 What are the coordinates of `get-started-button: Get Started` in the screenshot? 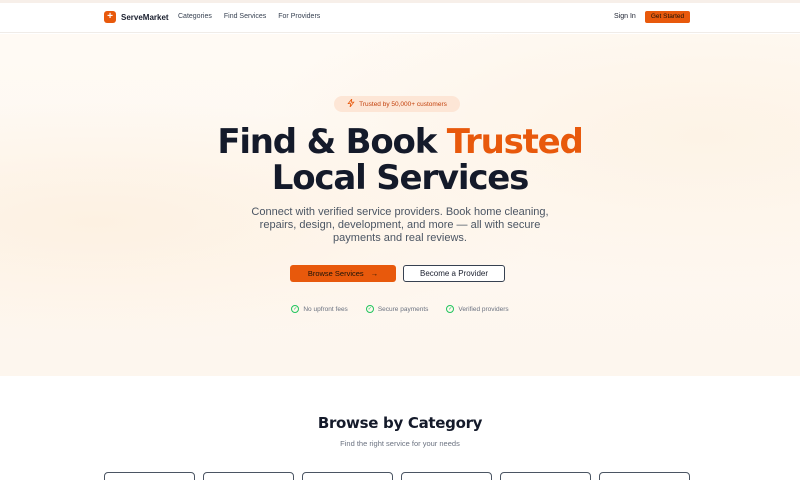 It's located at (667, 17).